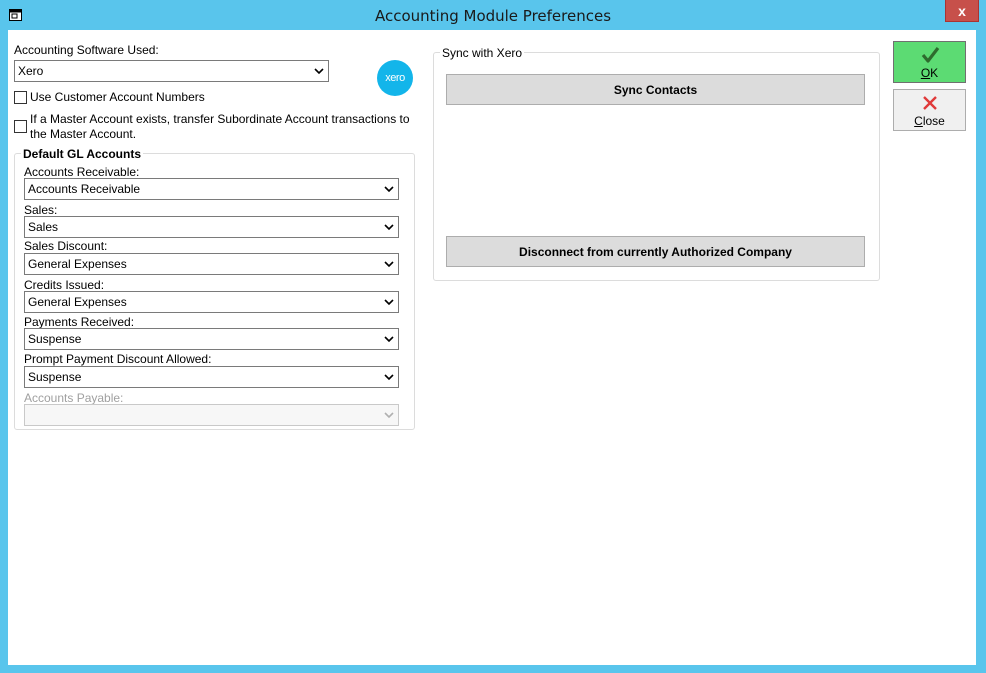 The image size is (986, 673). I want to click on credits-issued-value: General Expenses, so click(77, 302).